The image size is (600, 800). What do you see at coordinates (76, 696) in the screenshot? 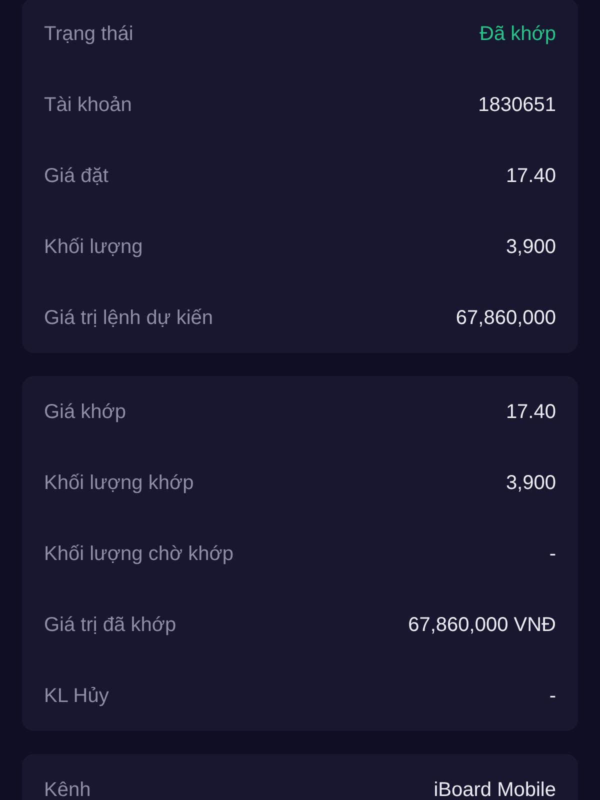
I see `row-label: KL Hủy` at bounding box center [76, 696].